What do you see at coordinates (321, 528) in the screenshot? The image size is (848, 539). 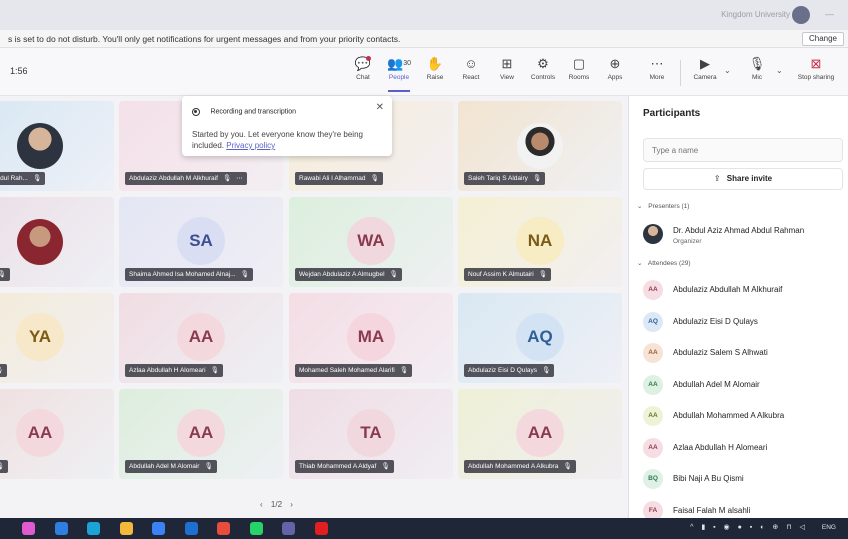 I see `pdf-icon` at bounding box center [321, 528].